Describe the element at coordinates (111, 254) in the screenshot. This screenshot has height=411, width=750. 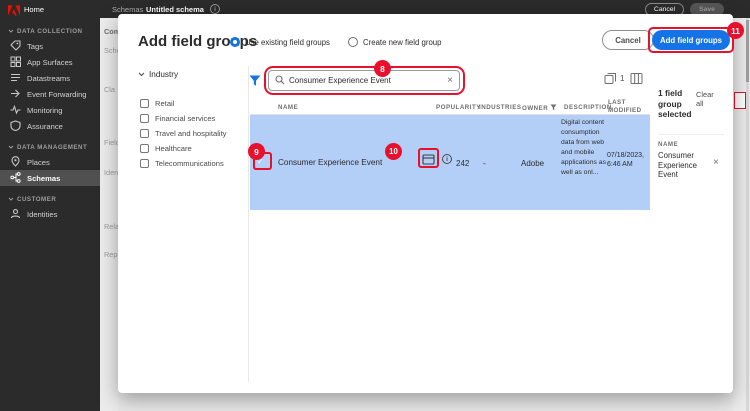
I see `background-partial-label: Repr` at that location.